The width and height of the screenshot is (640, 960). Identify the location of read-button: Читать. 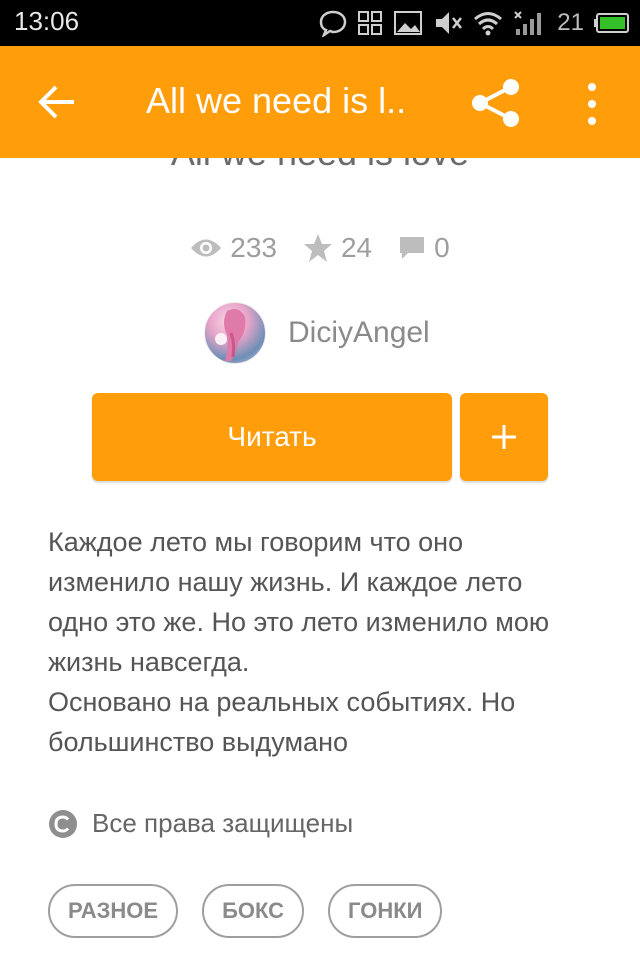
(272, 437).